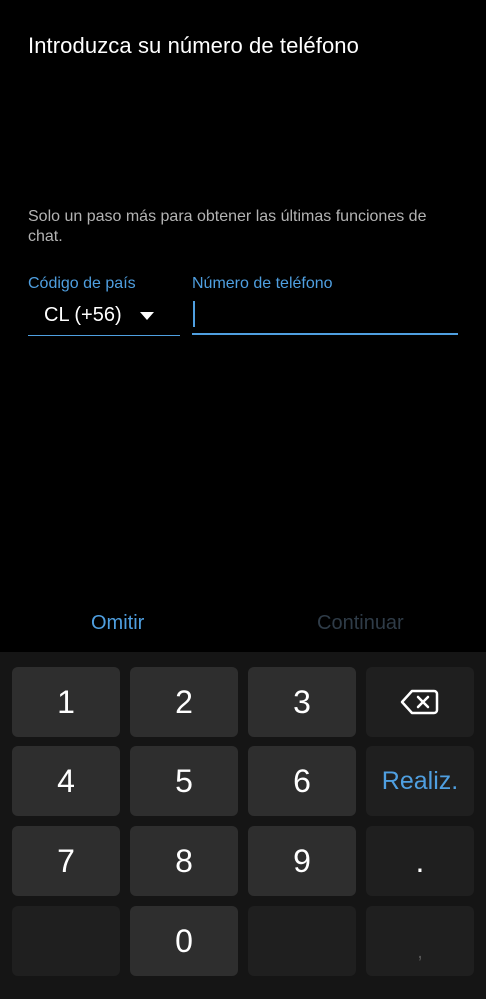 The height and width of the screenshot is (999, 486). Describe the element at coordinates (117, 623) in the screenshot. I see `skip-button: Omitir` at that location.